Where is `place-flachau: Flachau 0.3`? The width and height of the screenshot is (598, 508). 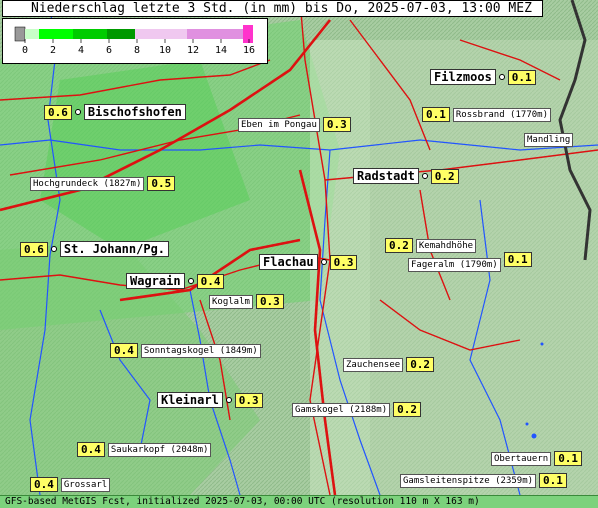 place-flachau: Flachau 0.3 is located at coordinates (308, 262).